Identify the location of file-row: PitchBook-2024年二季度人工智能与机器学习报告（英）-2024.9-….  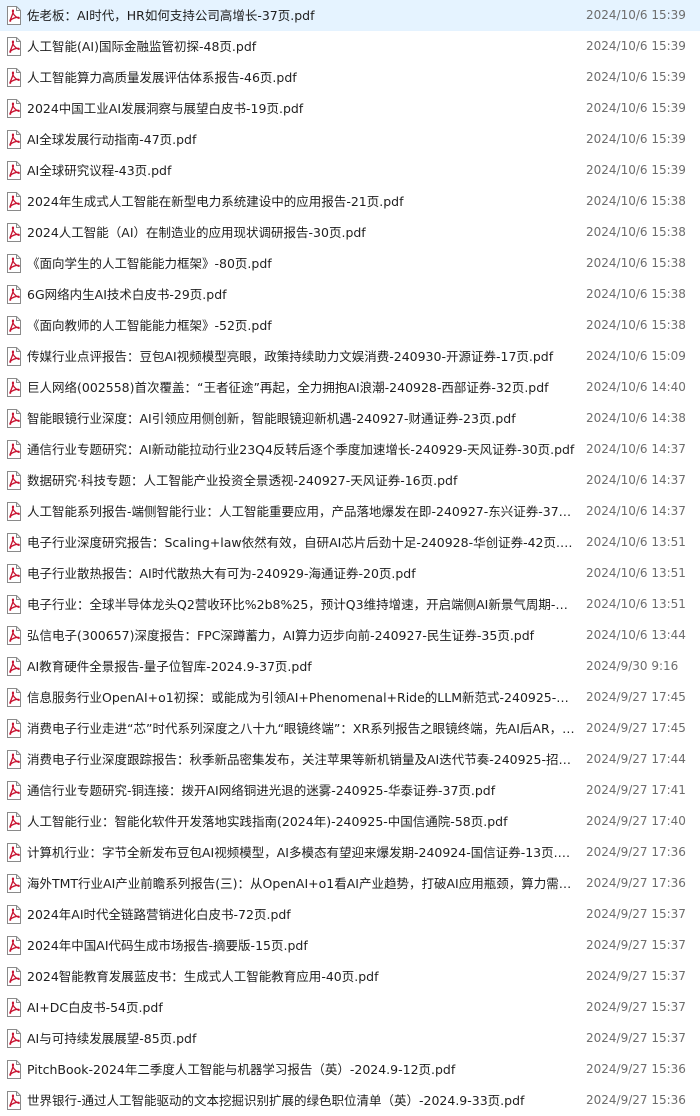
(350, 1069).